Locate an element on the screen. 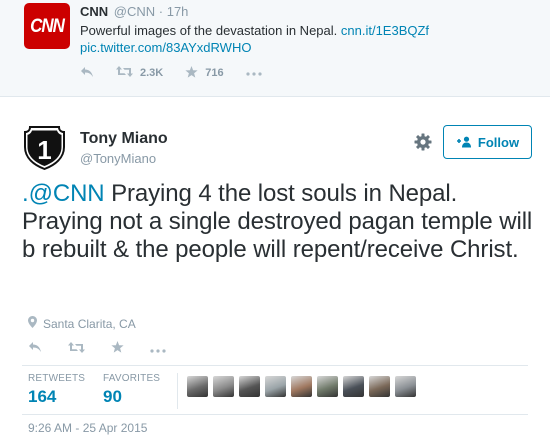  retweet-button is located at coordinates (76, 349).